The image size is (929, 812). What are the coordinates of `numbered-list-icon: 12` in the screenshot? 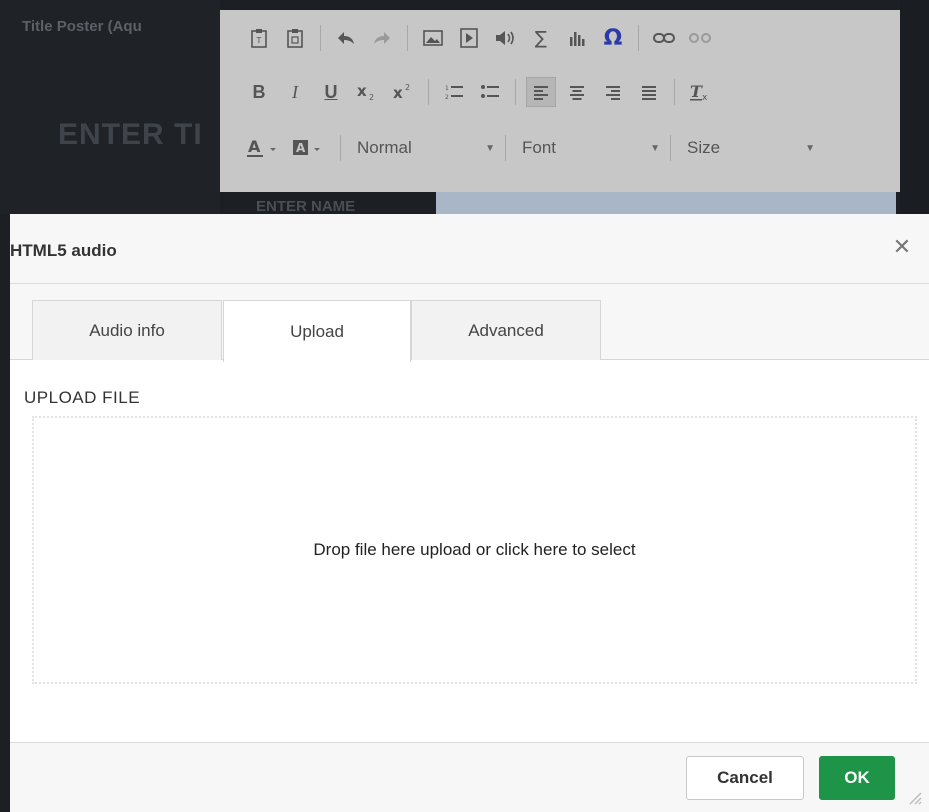 It's located at (454, 92).